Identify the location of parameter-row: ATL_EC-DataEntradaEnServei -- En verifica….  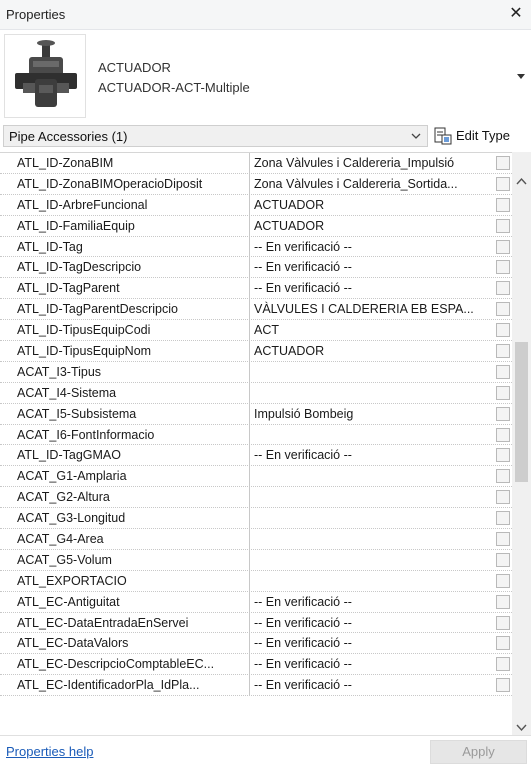
(256, 623).